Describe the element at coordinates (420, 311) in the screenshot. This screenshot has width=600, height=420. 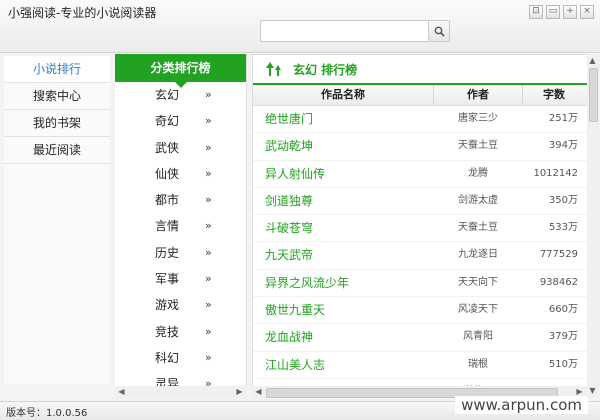
I see `table-row: 傲世九重天 风凌天下 660万` at that location.